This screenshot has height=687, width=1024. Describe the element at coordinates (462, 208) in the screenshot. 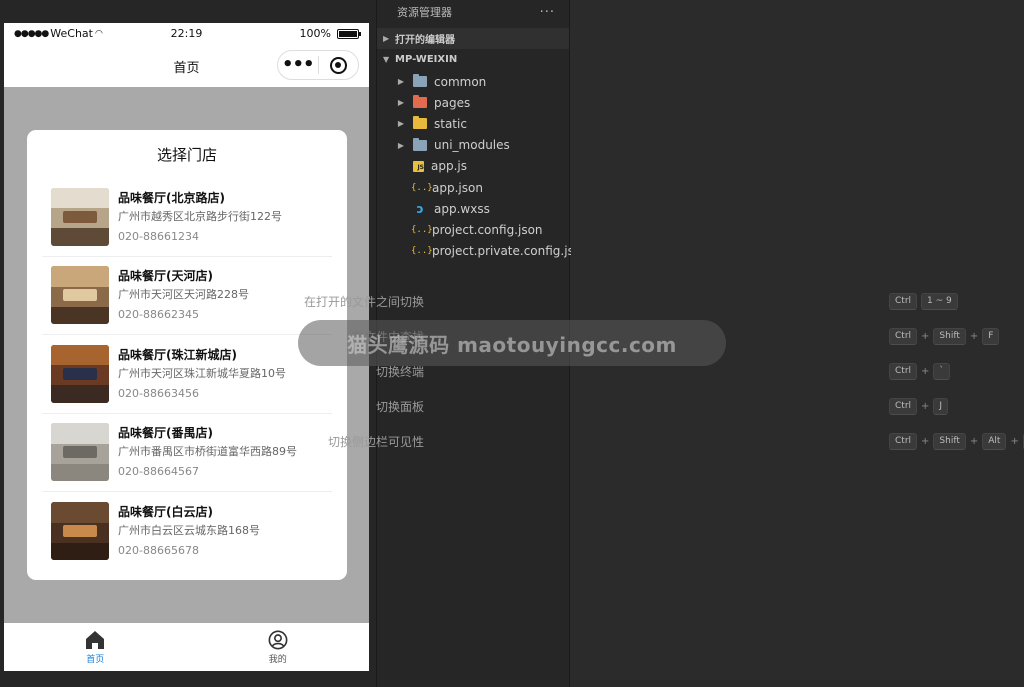

I see `tree-item-label: app.wxss` at that location.